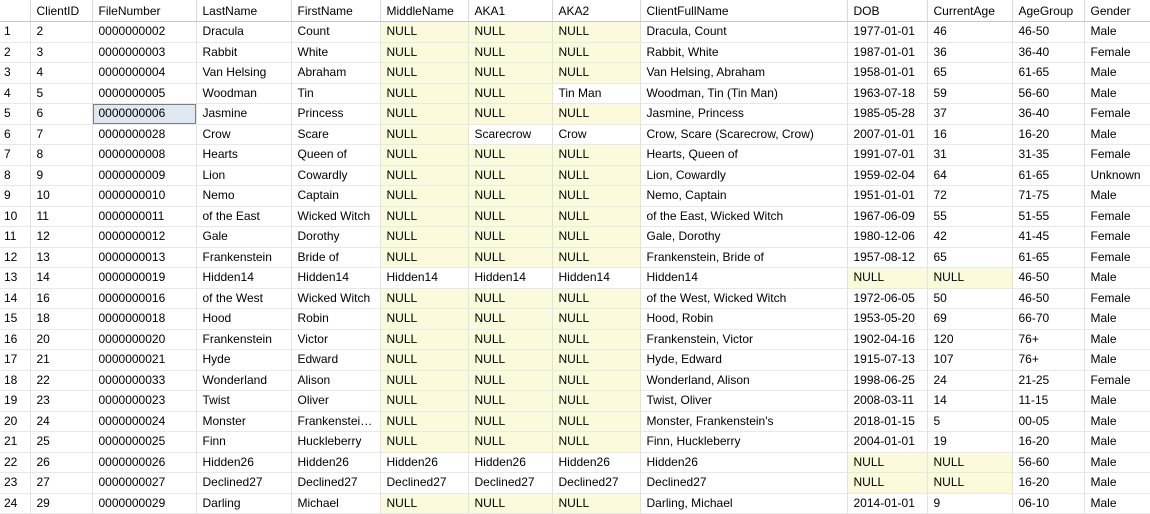 This screenshot has height=514, width=1150. I want to click on cell-dob: 1963-07-18, so click(887, 93).